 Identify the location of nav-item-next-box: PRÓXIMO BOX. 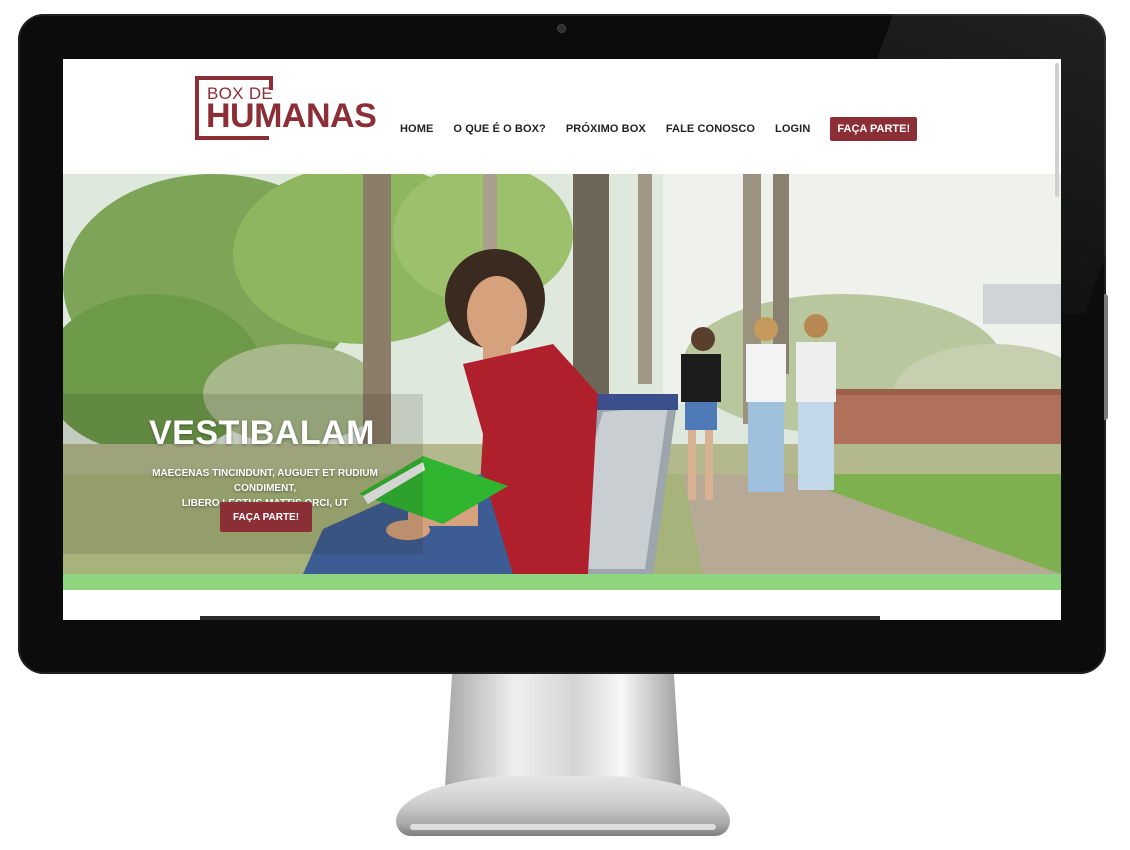
(606, 129).